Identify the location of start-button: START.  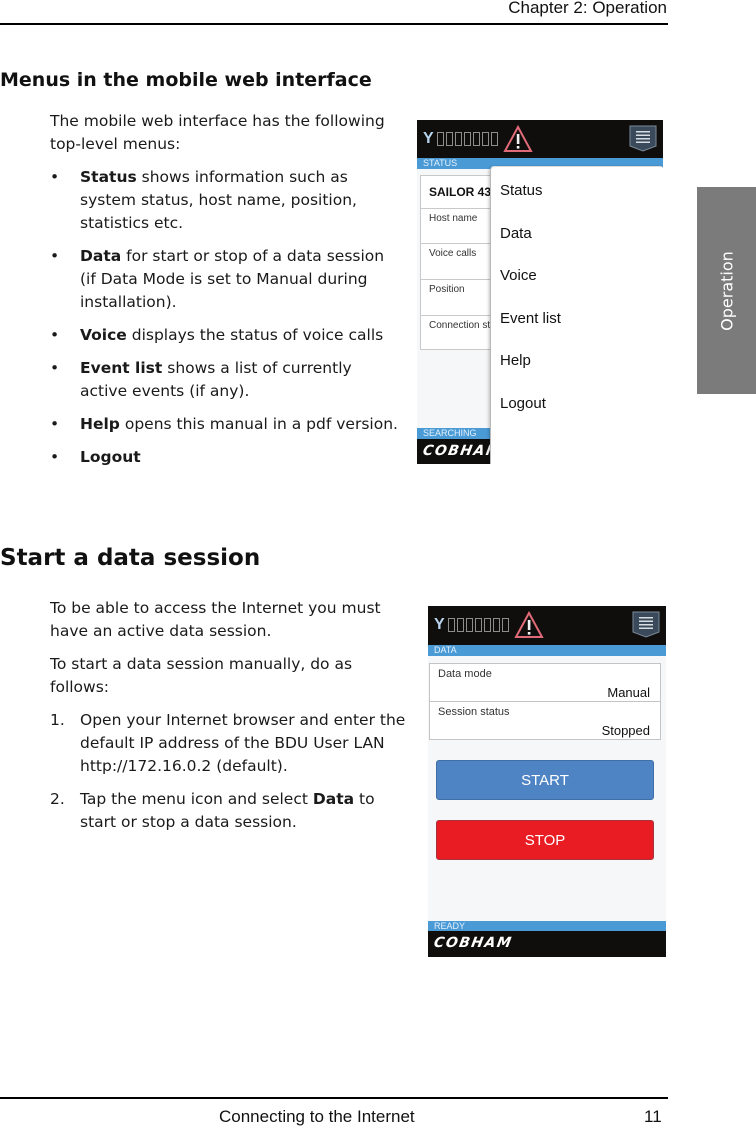
(545, 780).